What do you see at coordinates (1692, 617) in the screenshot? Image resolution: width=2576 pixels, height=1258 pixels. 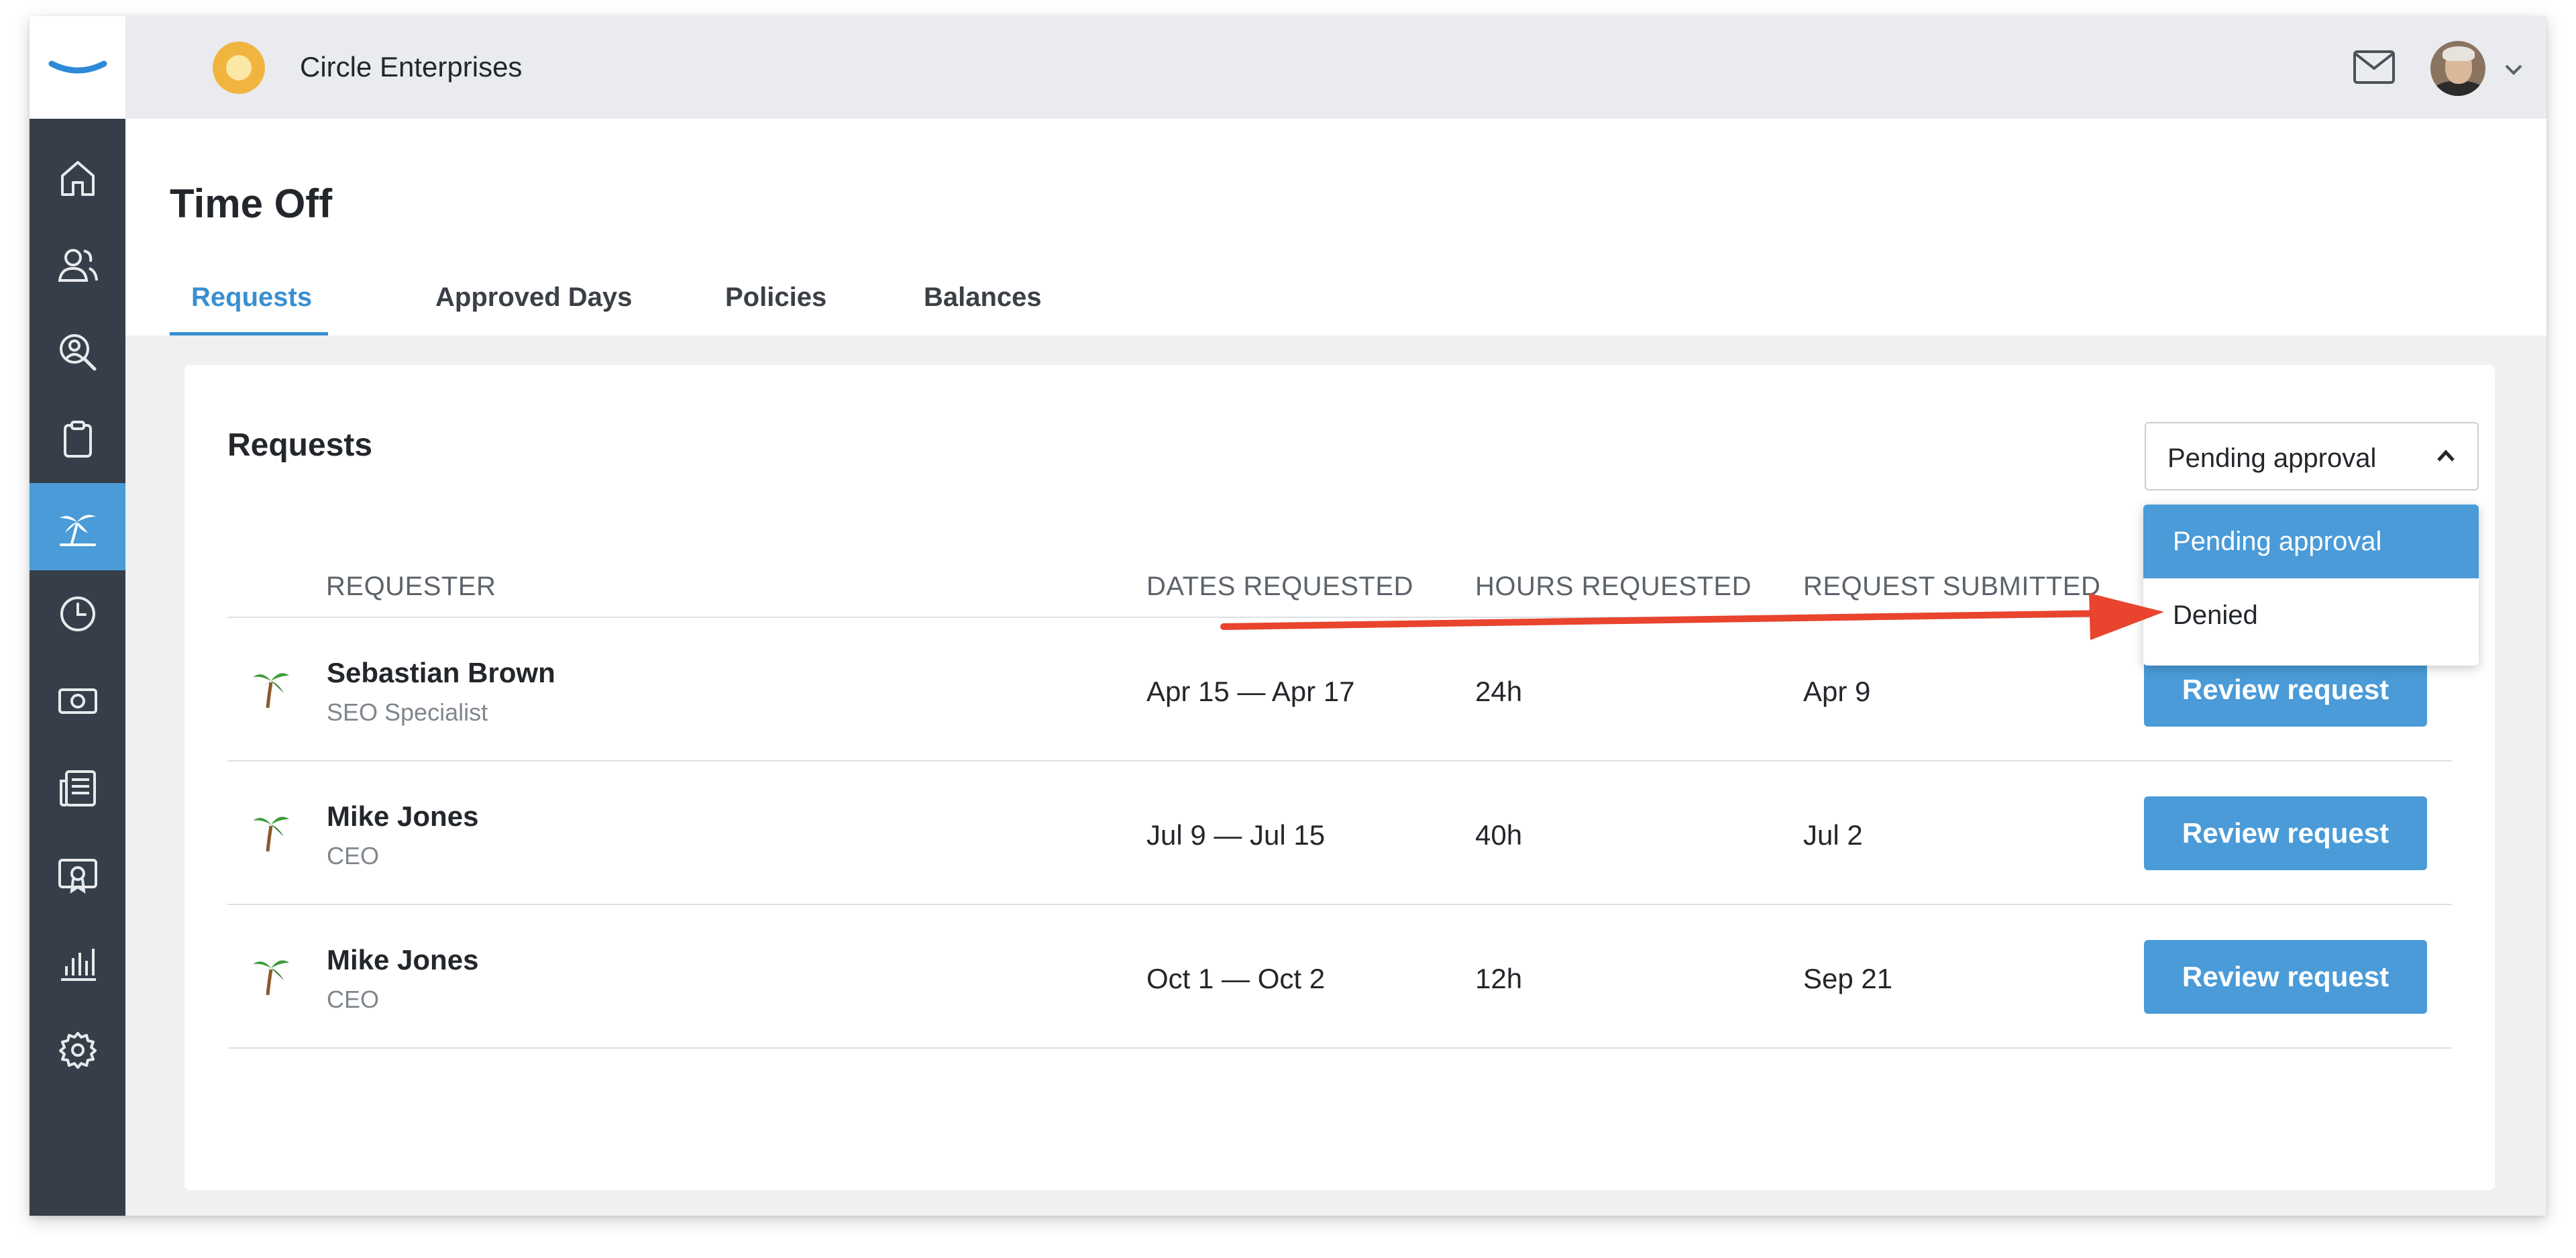 I see `annotation-arrow-icon` at bounding box center [1692, 617].